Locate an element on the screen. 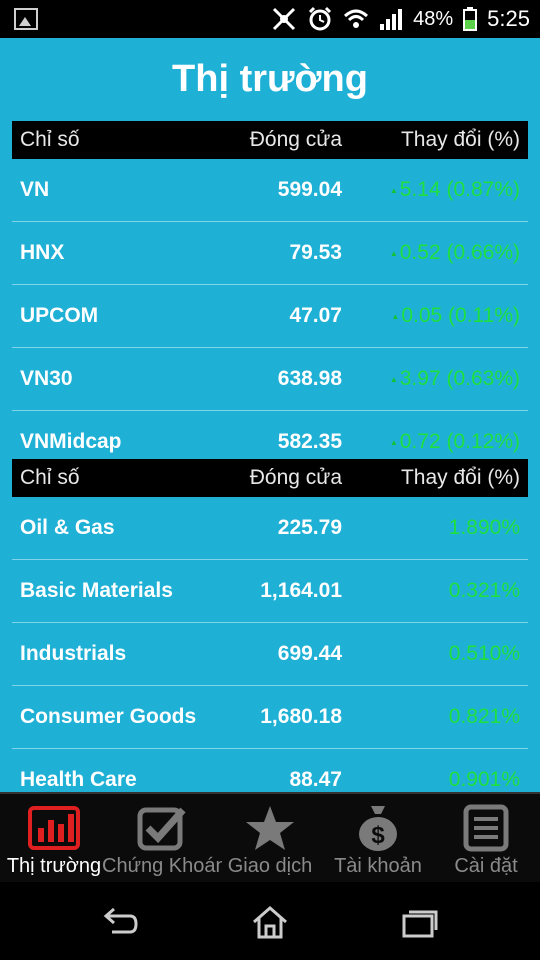 The height and width of the screenshot is (960, 540). star-icon is located at coordinates (270, 828).